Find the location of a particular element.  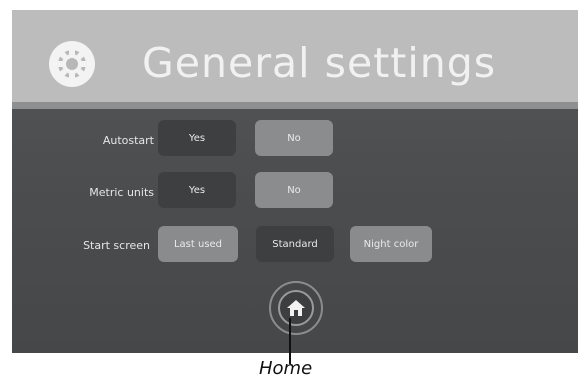

metric-units-label: Metric units is located at coordinates (121, 192).